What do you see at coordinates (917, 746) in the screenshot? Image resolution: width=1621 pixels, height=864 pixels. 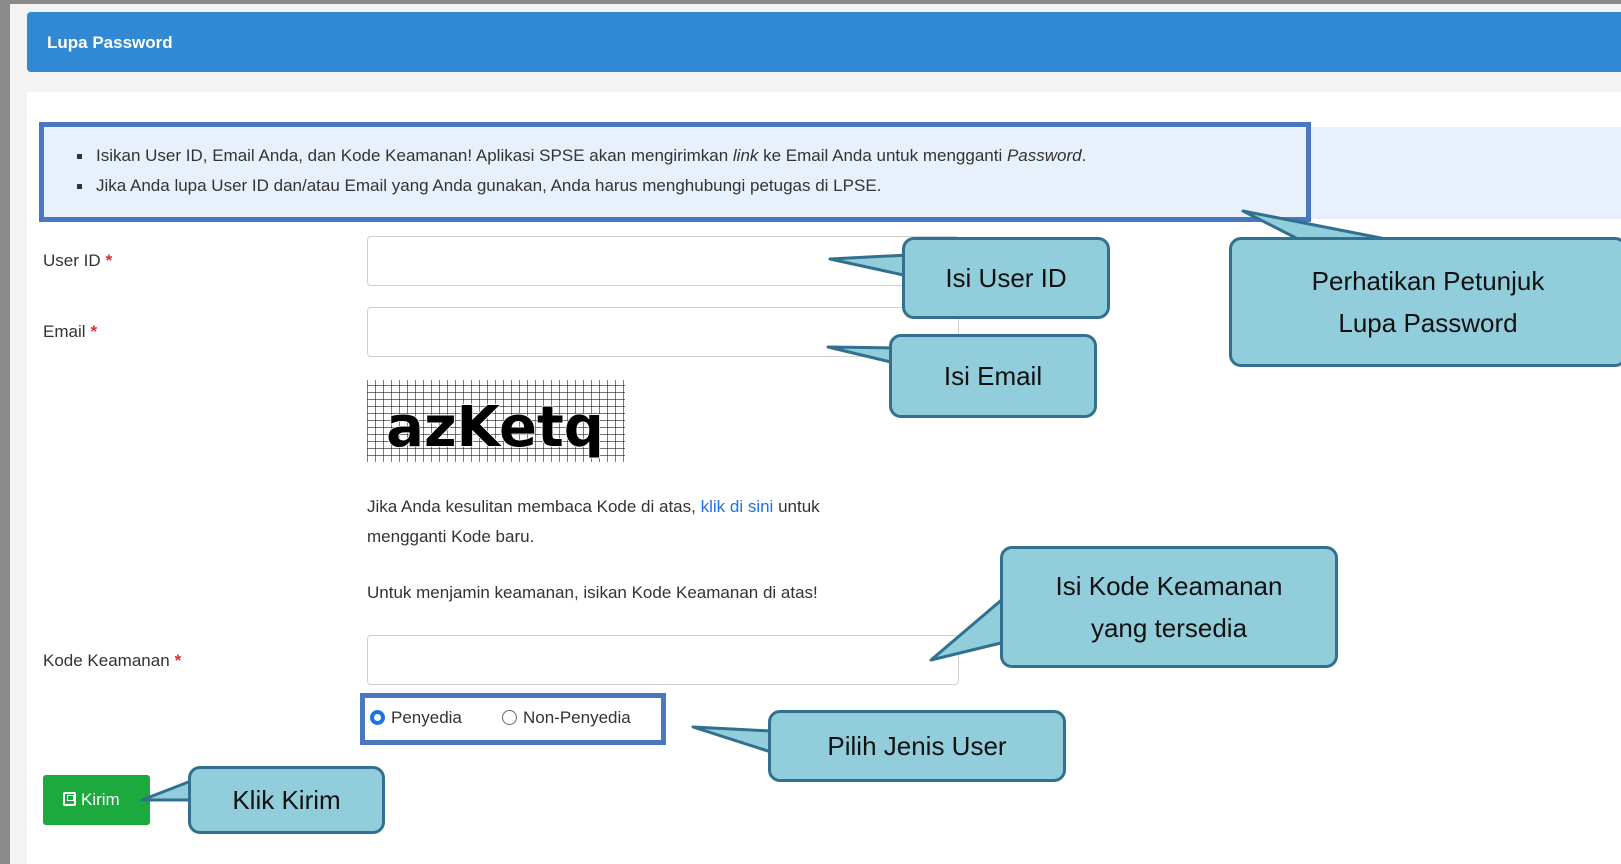 I see `callout-jenis-user: Pilih Jenis User` at bounding box center [917, 746].